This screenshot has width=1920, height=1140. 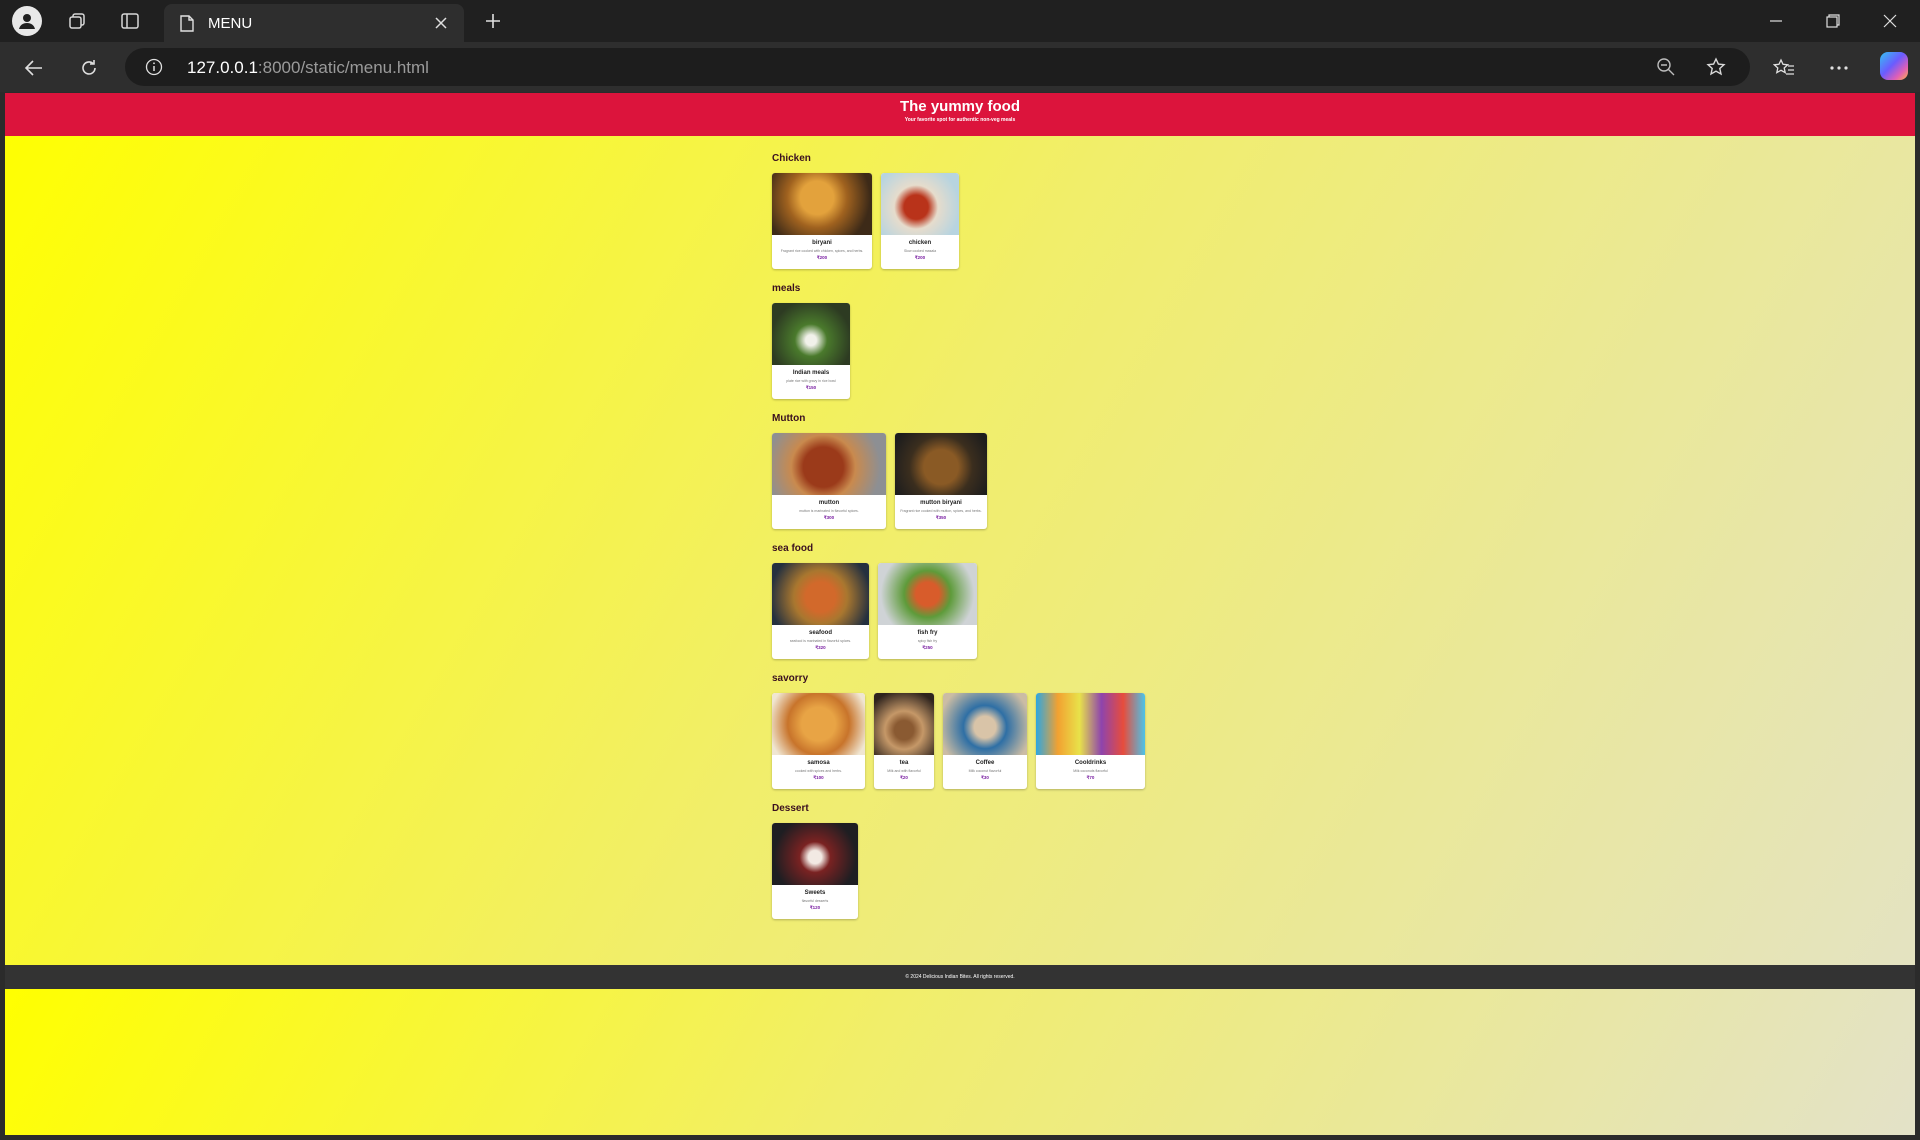 I want to click on site-title: The yummy food, so click(x=959, y=106).